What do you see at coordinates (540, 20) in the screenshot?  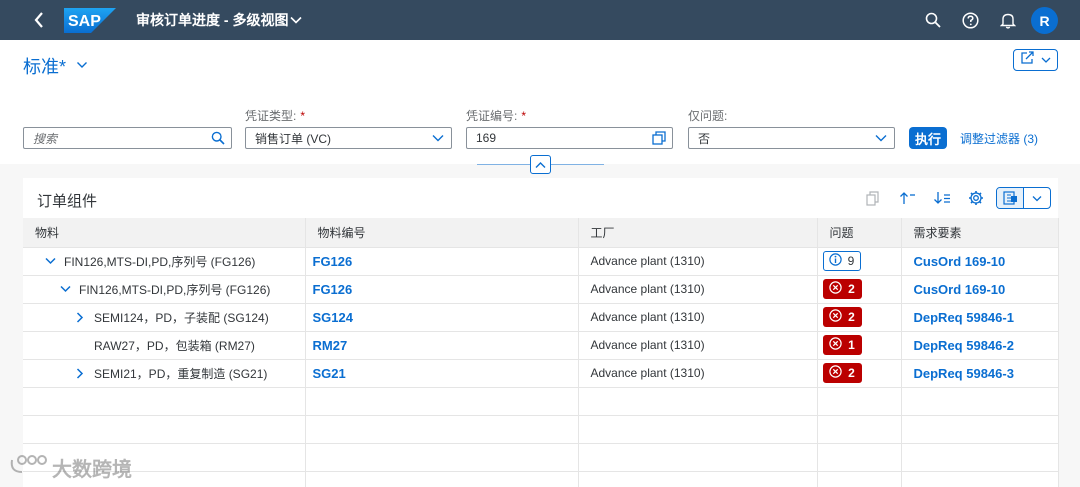 I see `shell-bar: SAP 审核订单进度 - 多级视图 R` at bounding box center [540, 20].